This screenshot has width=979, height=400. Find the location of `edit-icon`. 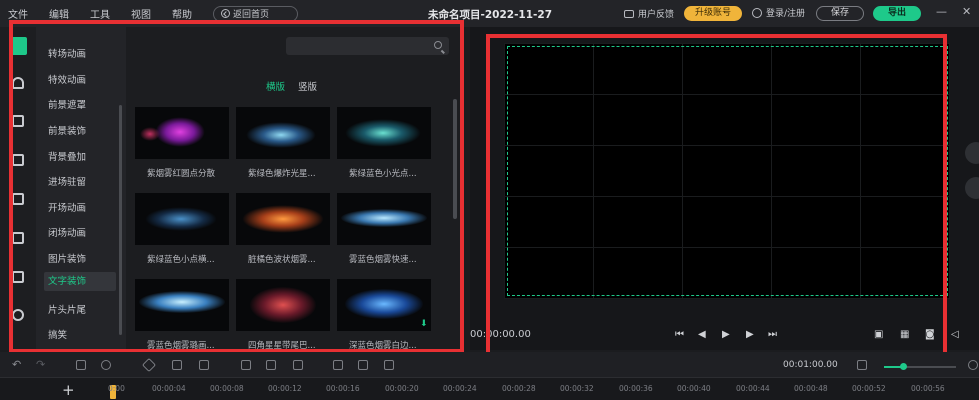

edit-icon is located at coordinates (389, 365).